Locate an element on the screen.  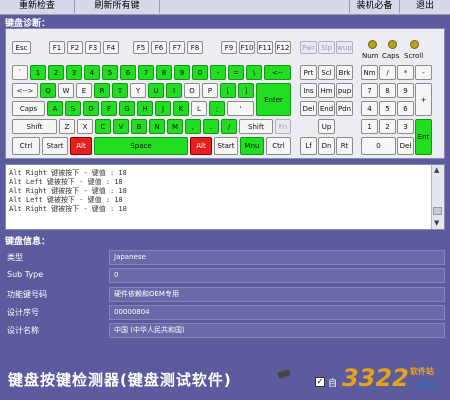
key-i: I is located at coordinates (174, 90).